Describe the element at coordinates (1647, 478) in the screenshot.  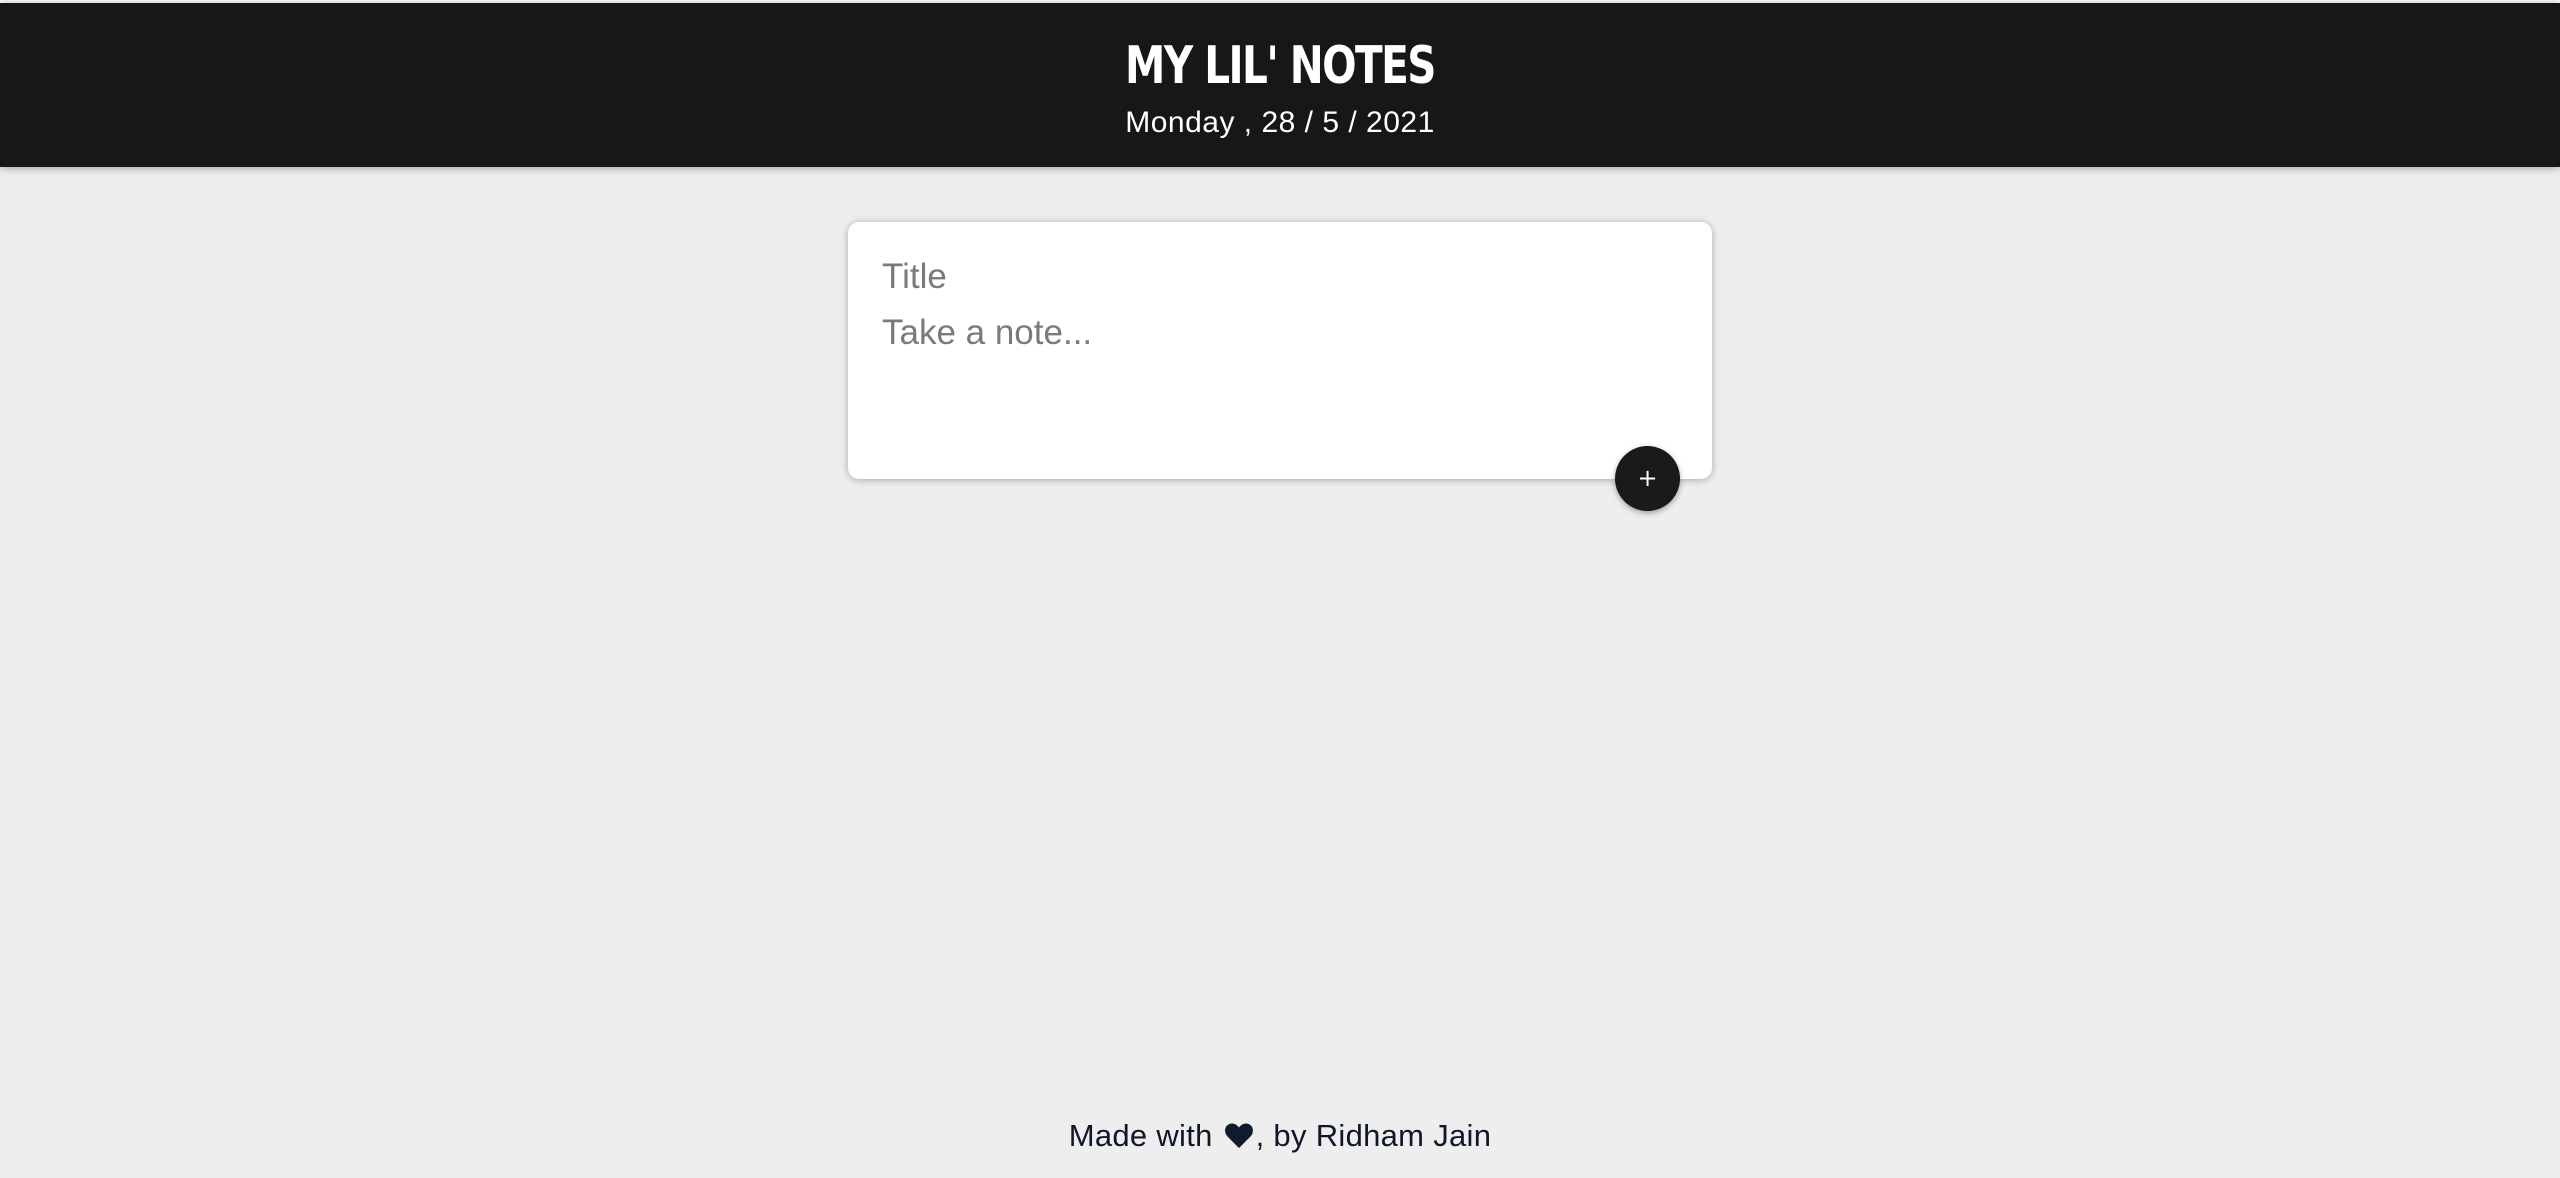
I see `add-note-button: +` at that location.